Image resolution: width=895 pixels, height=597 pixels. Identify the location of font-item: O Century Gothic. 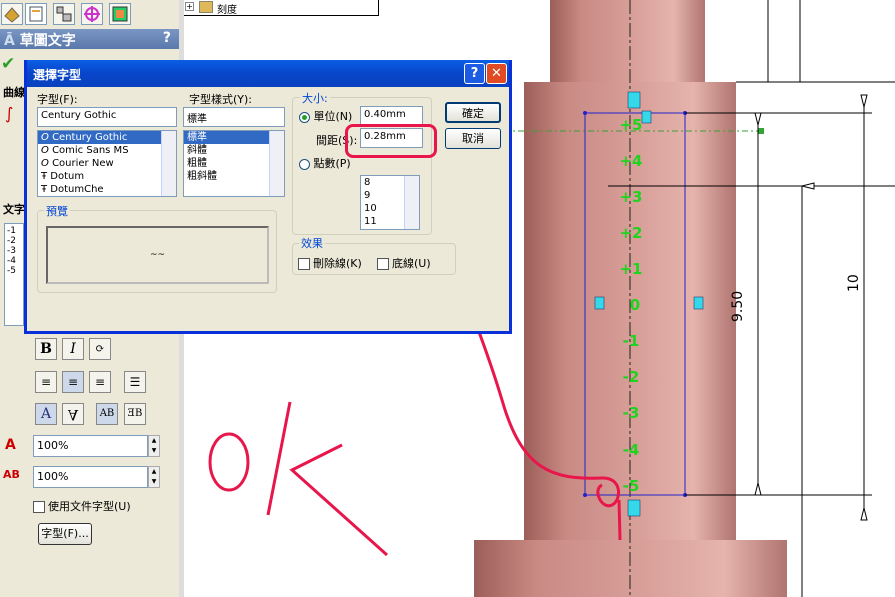
(107, 137).